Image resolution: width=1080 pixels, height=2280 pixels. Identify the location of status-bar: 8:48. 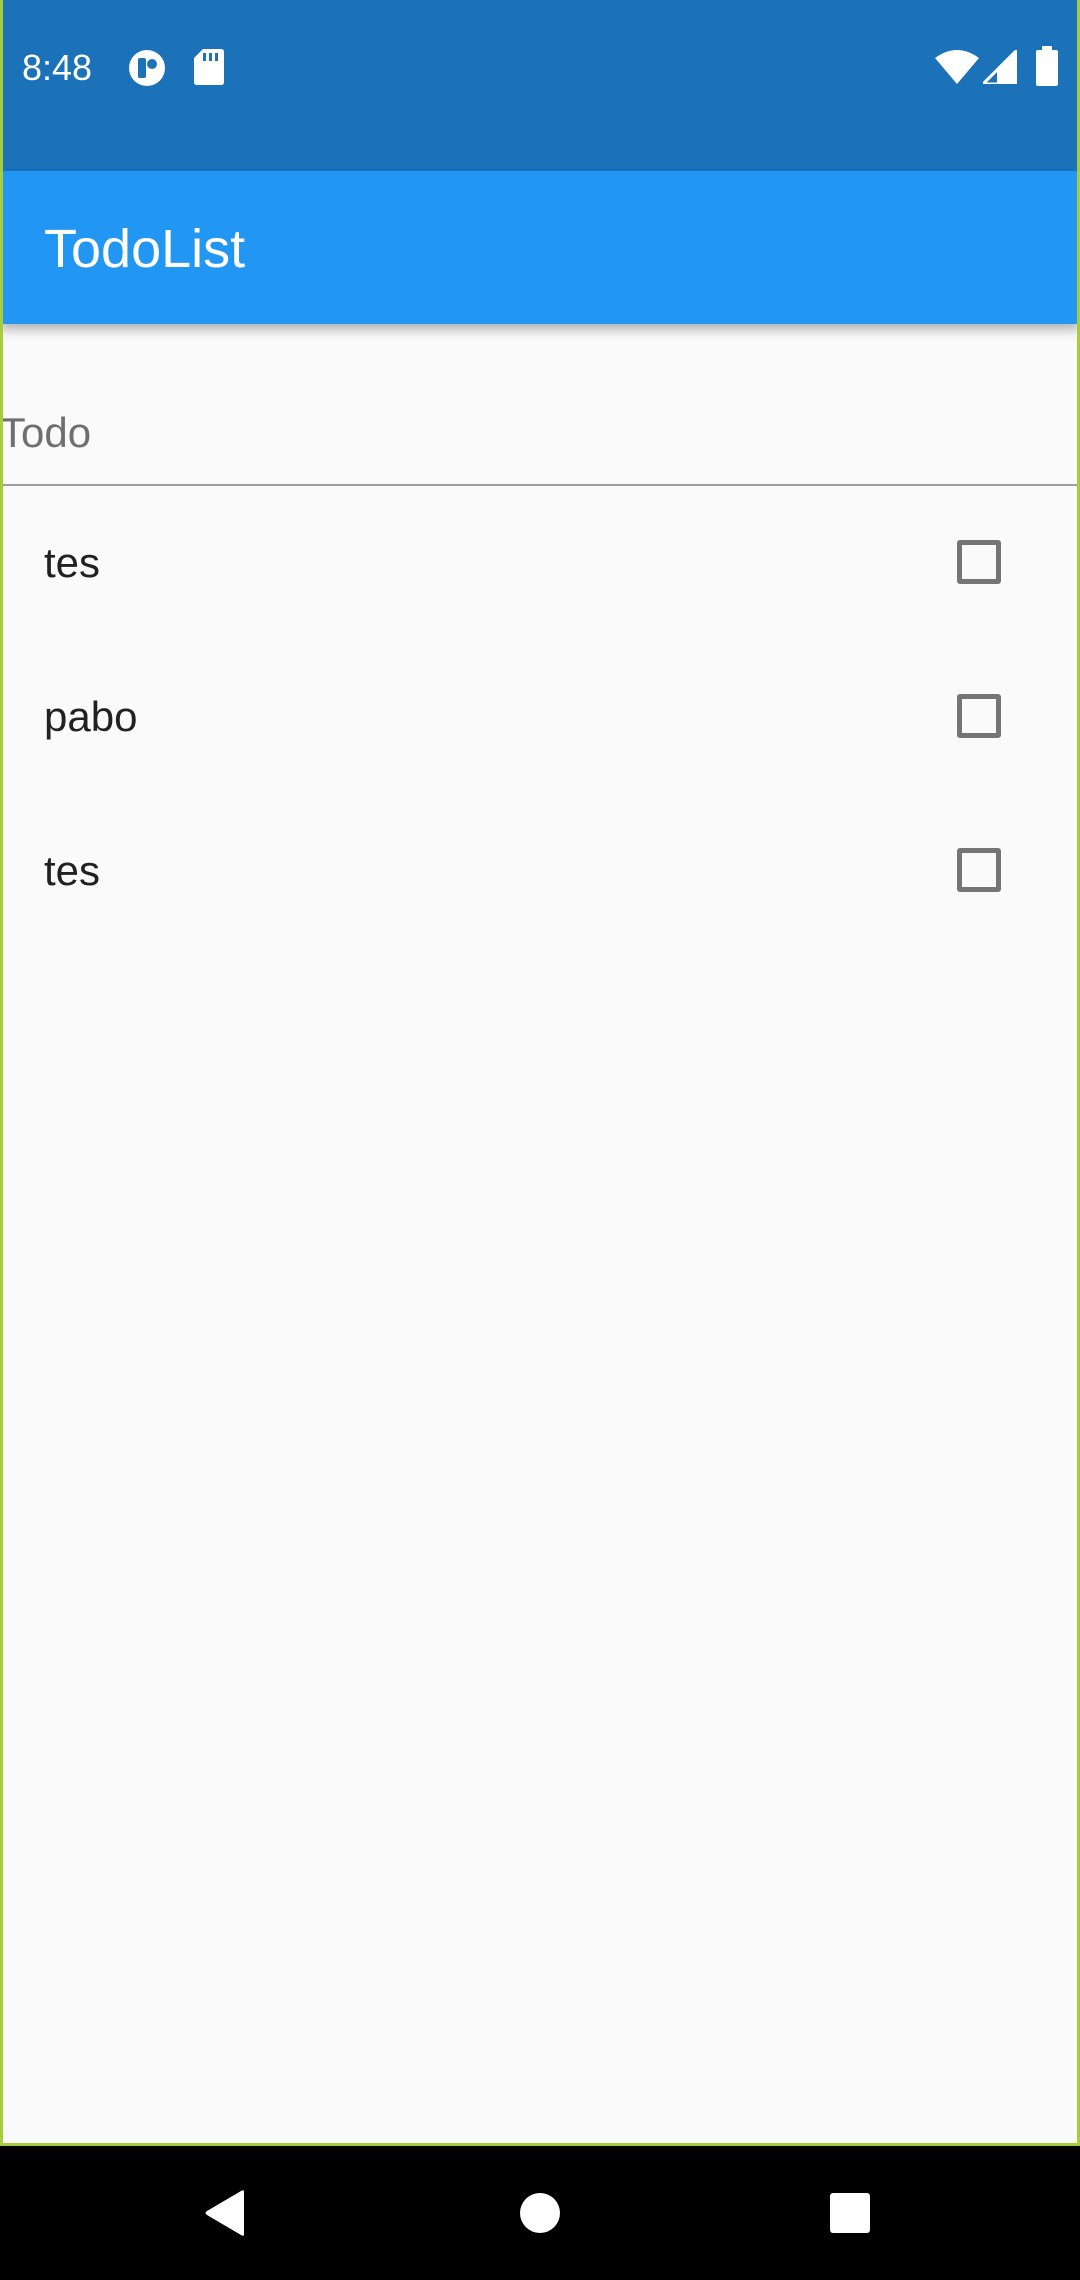
(540, 85).